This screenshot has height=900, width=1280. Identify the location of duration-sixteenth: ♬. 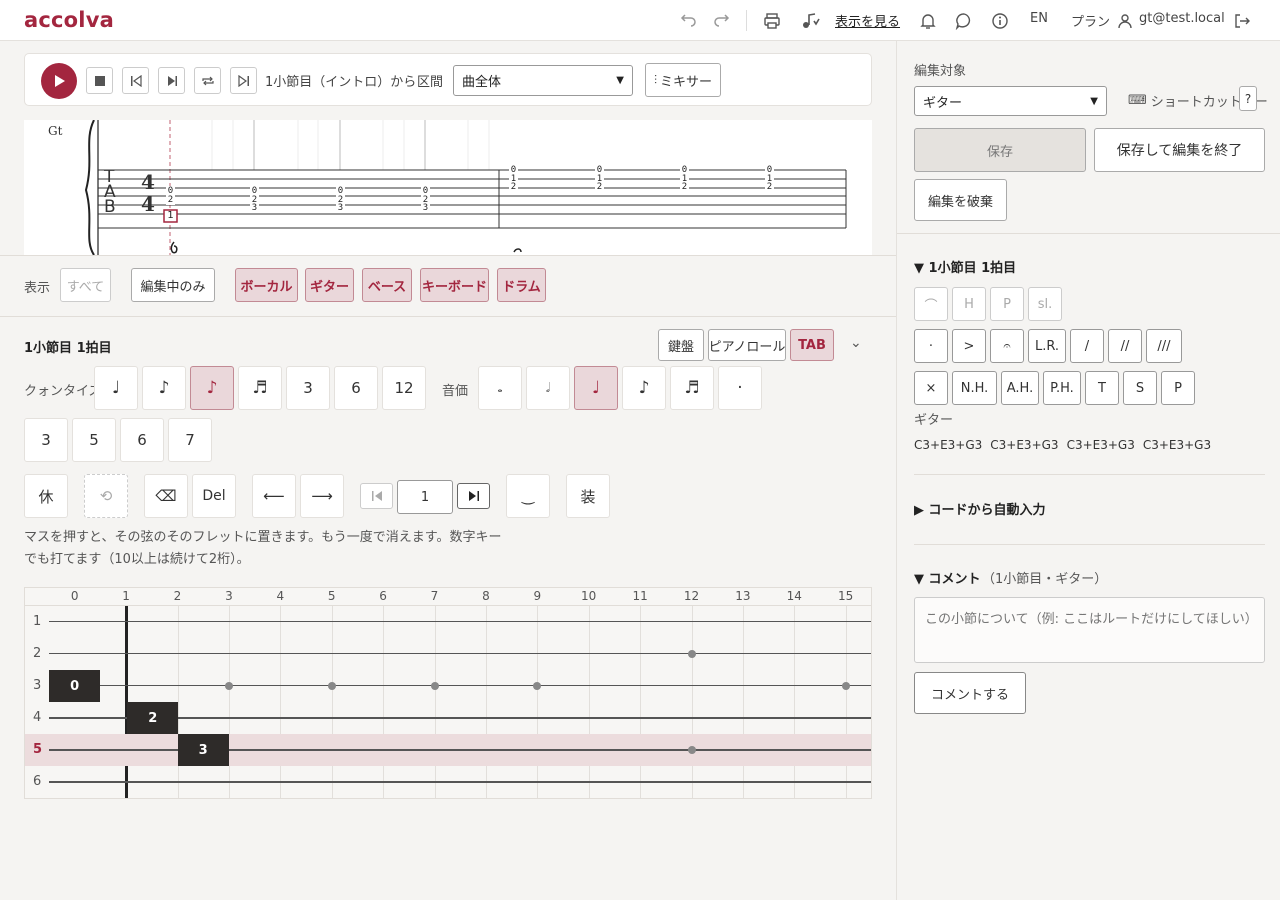
(692, 388).